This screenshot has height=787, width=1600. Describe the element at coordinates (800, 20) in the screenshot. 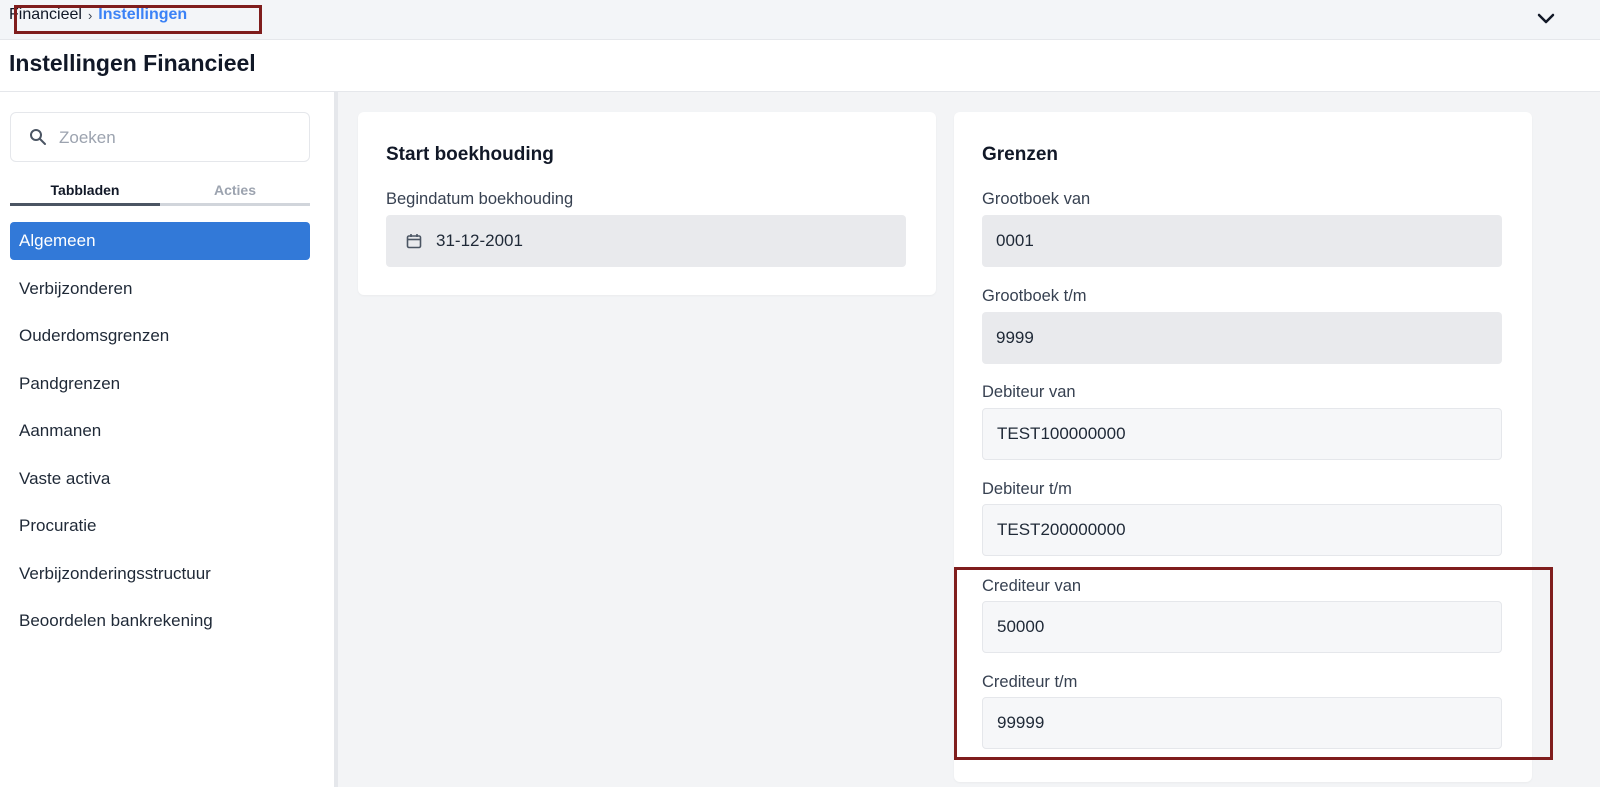

I see `top-bar: Financieel › Instellingen` at that location.